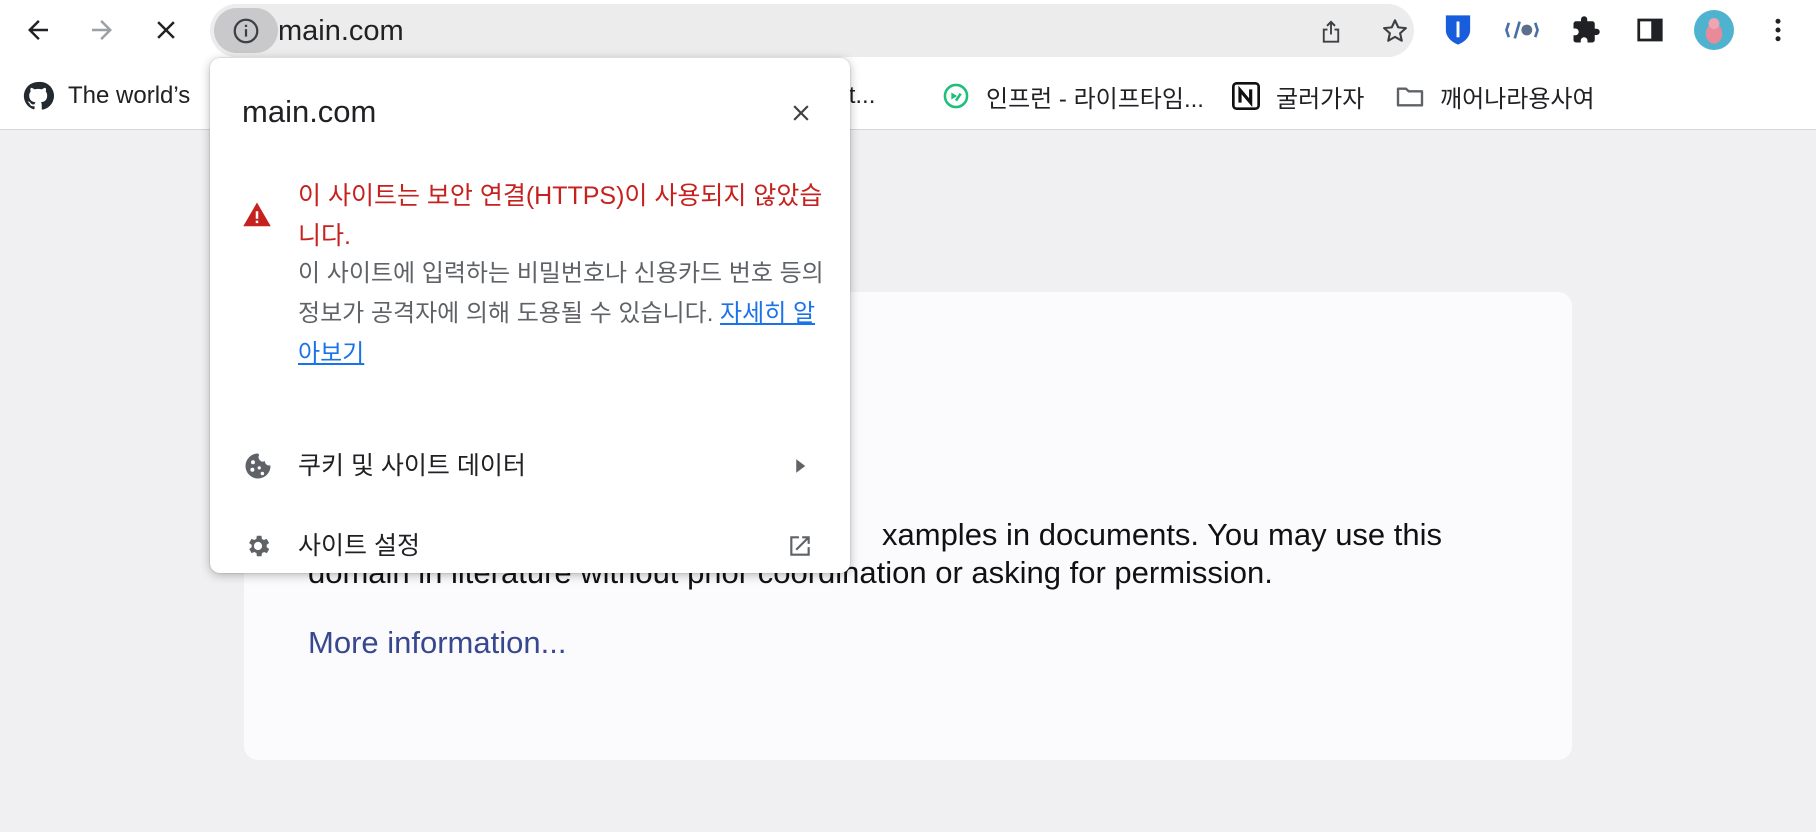 The height and width of the screenshot is (832, 1816). Describe the element at coordinates (38, 96) in the screenshot. I see `github-icon` at that location.